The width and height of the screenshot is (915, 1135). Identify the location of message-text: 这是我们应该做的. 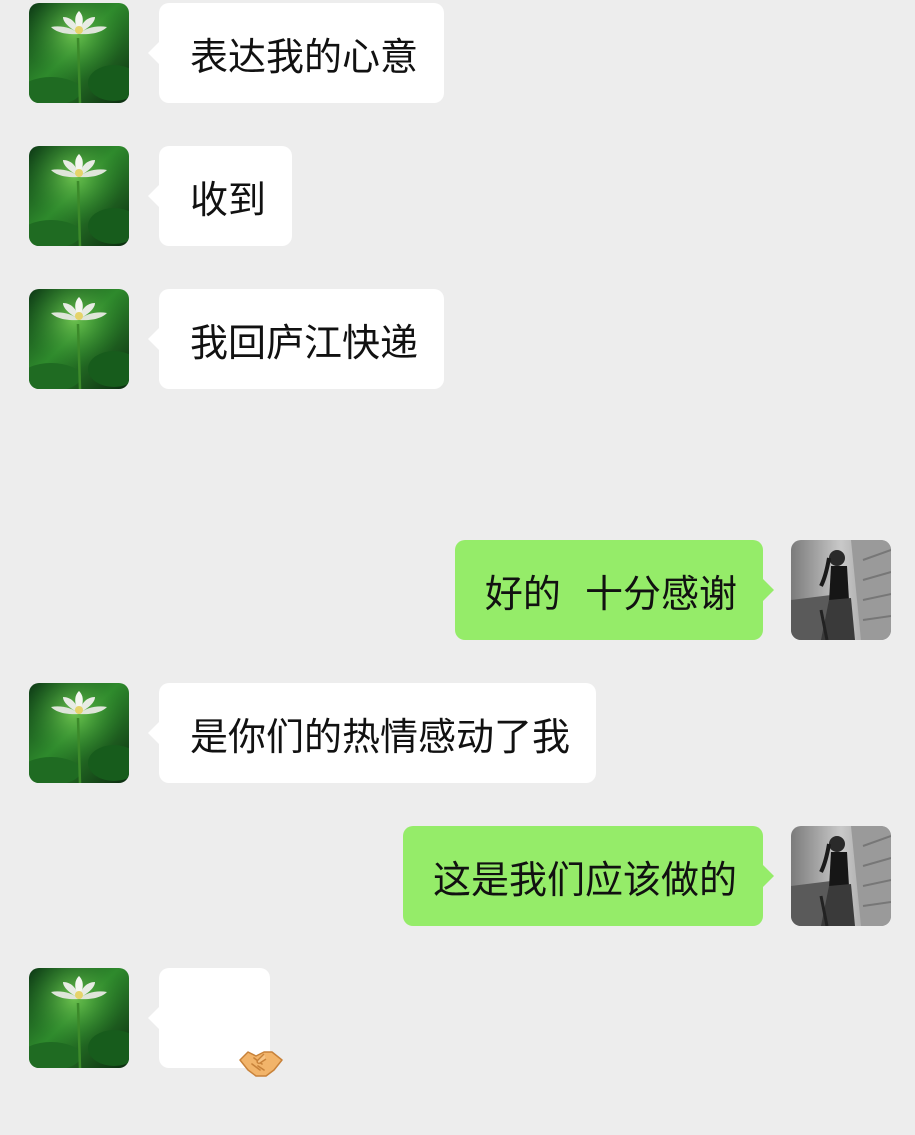
(584, 879).